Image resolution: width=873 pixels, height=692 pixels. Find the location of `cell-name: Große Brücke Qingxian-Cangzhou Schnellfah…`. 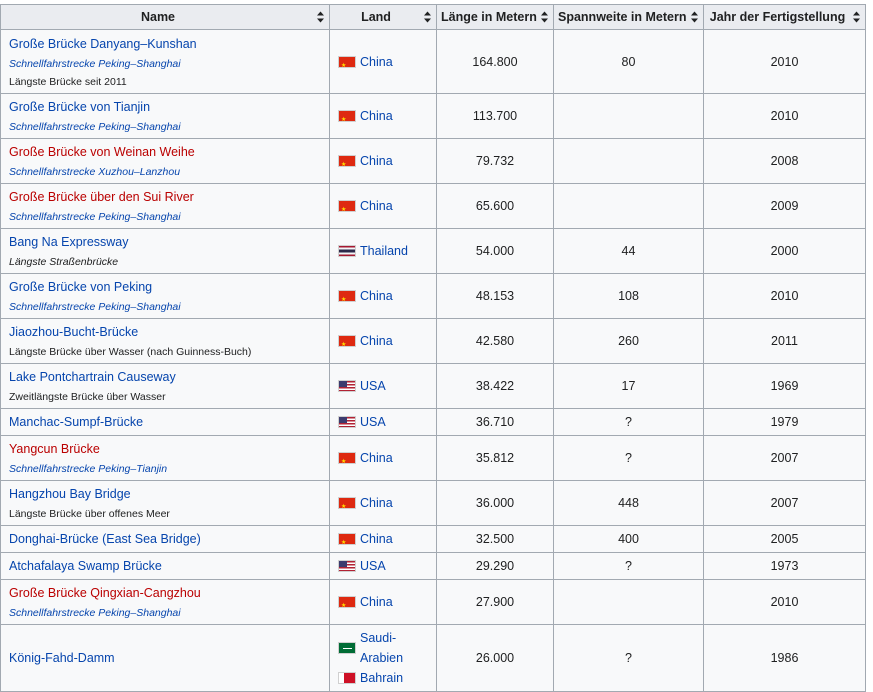

cell-name: Große Brücke Qingxian-Cangzhou Schnellfah… is located at coordinates (165, 602).